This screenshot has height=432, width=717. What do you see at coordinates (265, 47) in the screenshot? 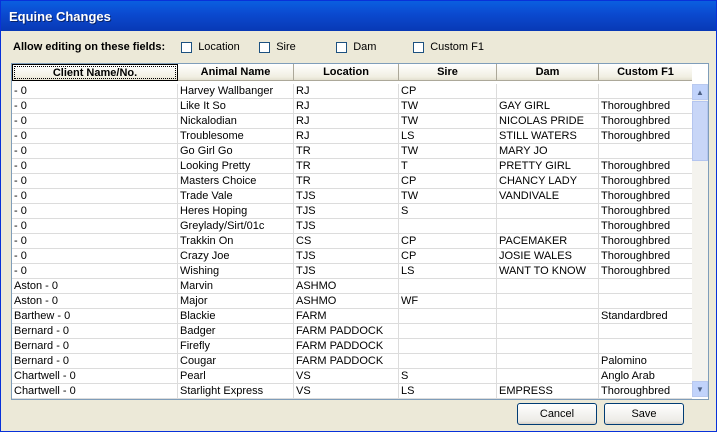
I see `sire-checkbox-box` at bounding box center [265, 47].